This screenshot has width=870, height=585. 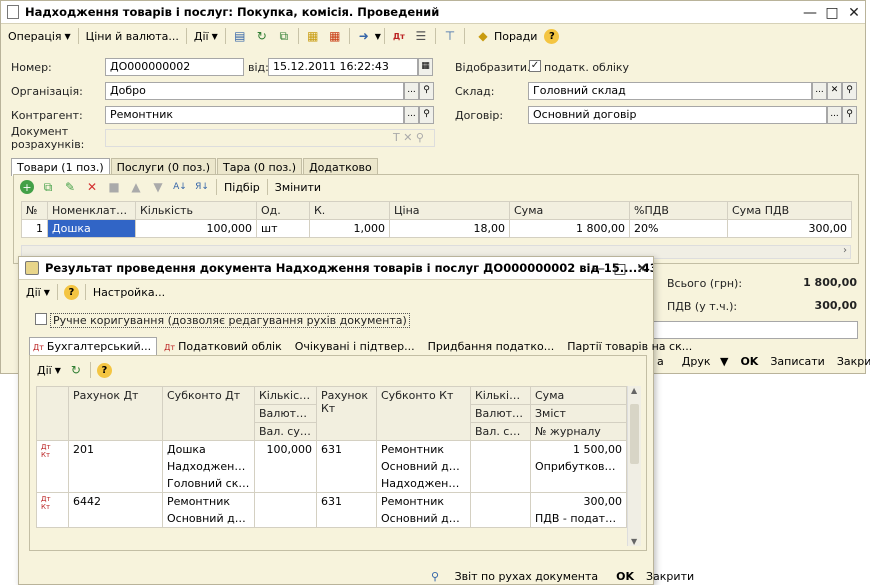 What do you see at coordinates (450, 36) in the screenshot?
I see `structure-icon: ⊤` at bounding box center [450, 36].